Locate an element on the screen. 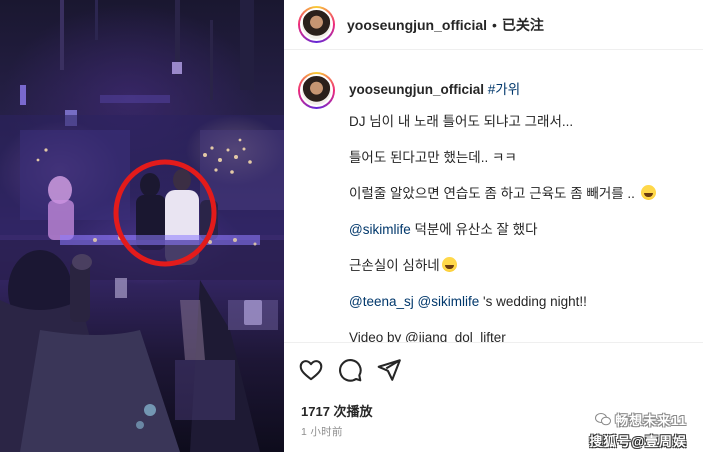  follow-status-button: 已关注 is located at coordinates (523, 25).